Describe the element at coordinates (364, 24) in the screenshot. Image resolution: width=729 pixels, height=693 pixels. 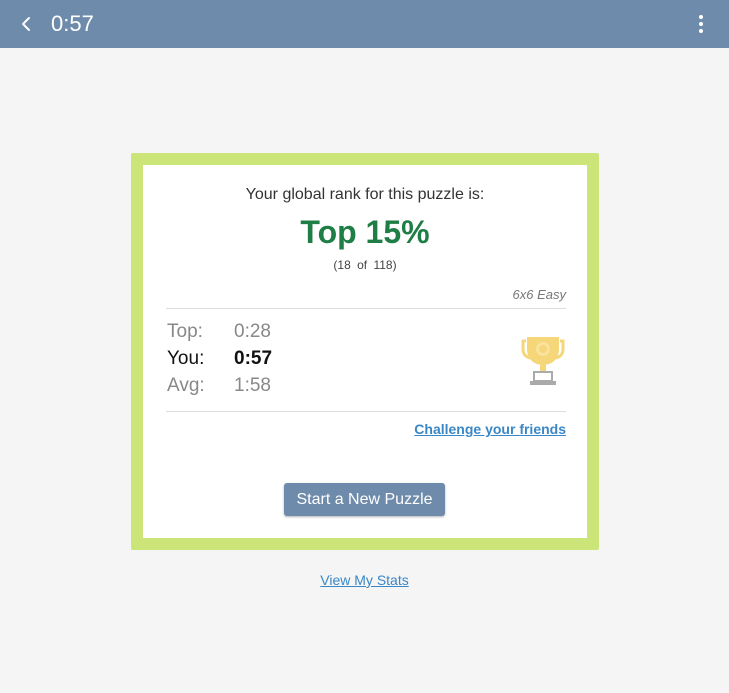
I see `top-app-bar: 0:57` at that location.